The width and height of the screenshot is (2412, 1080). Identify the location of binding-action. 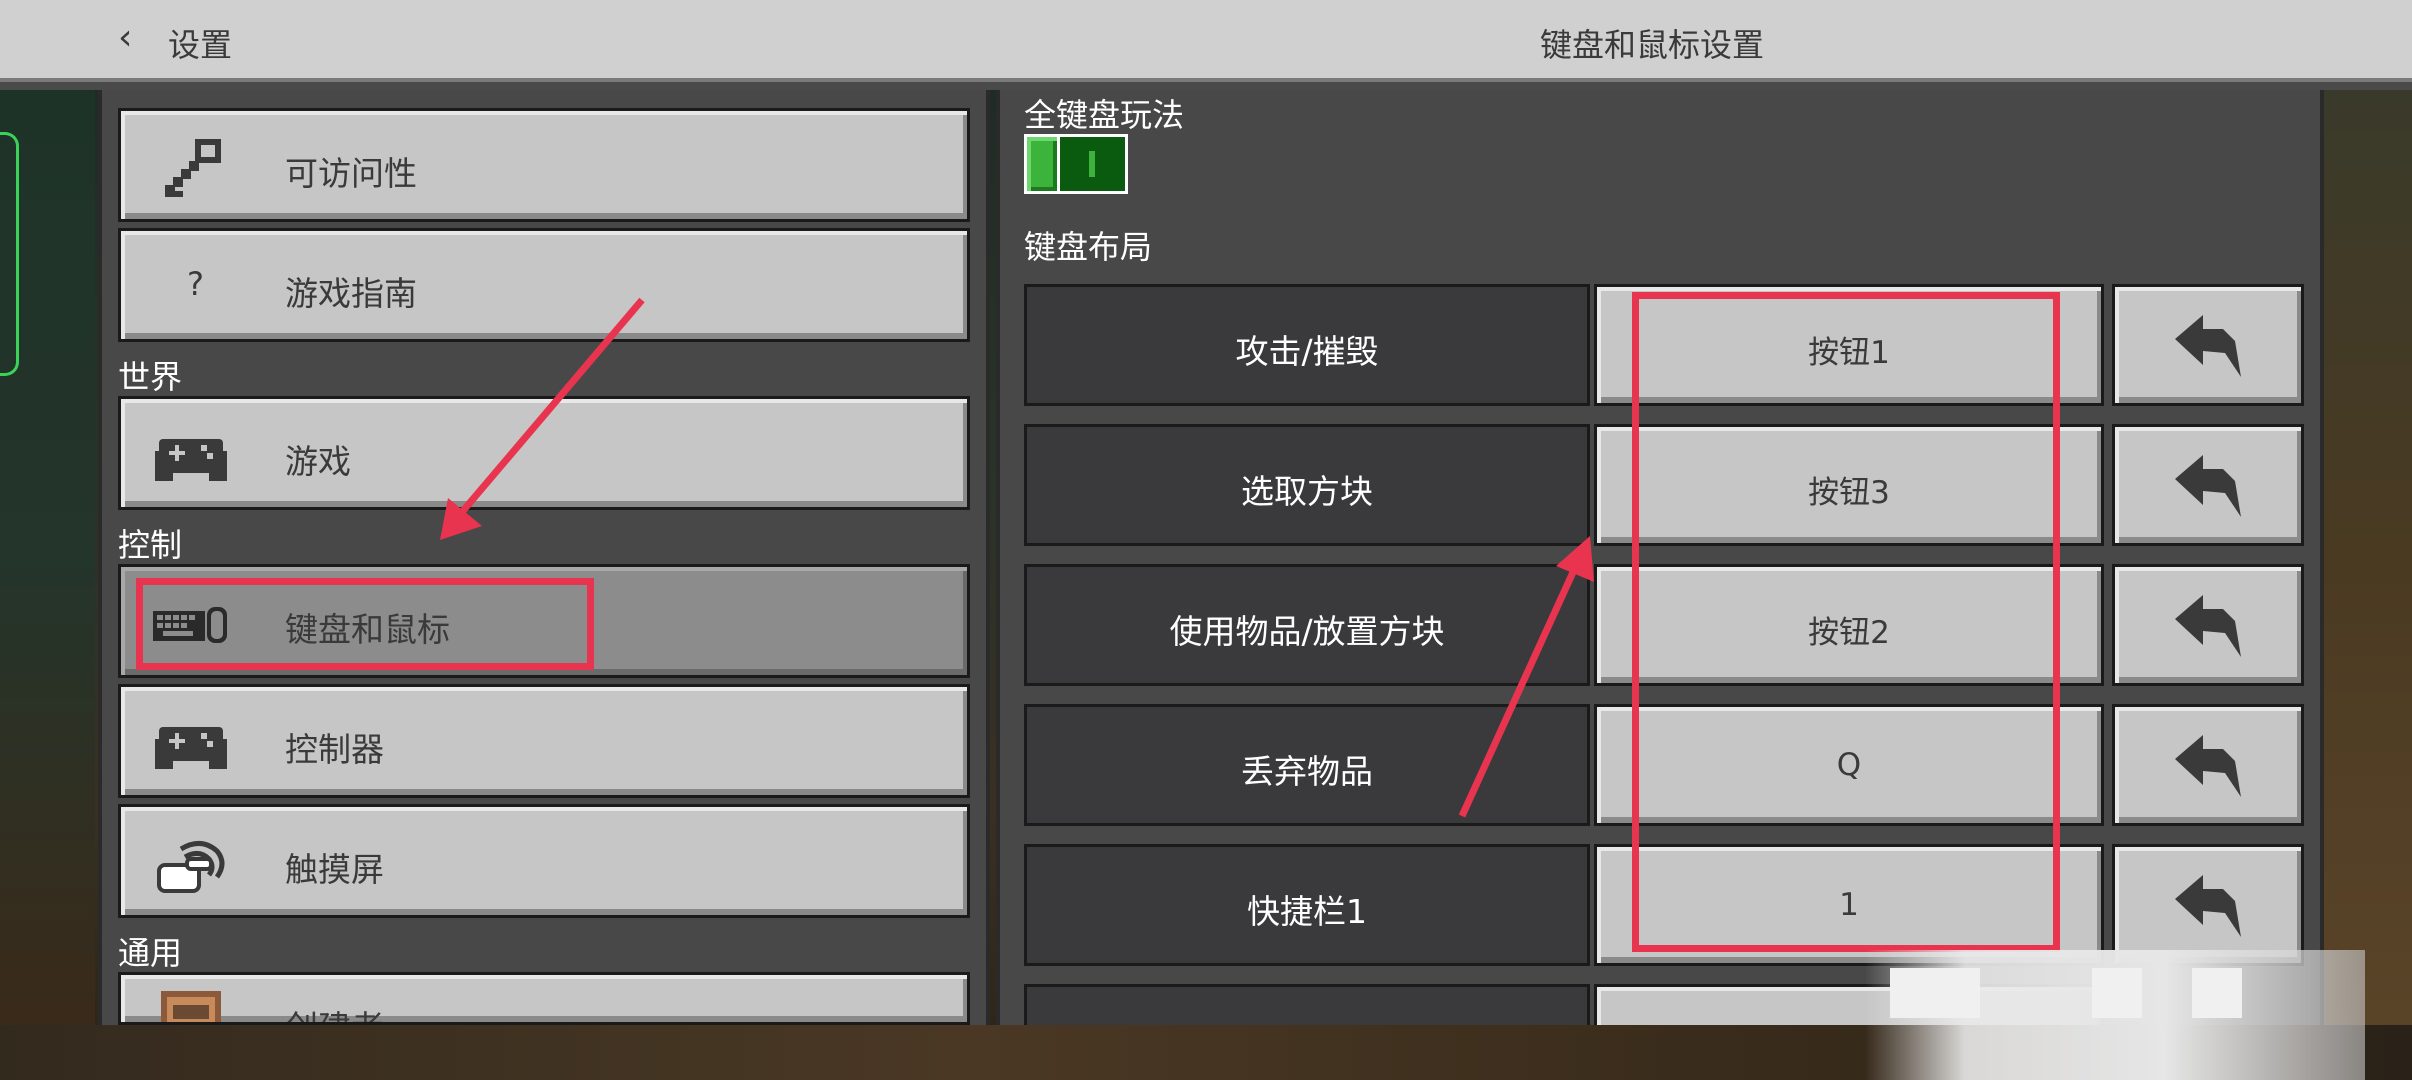
(1307, 1004).